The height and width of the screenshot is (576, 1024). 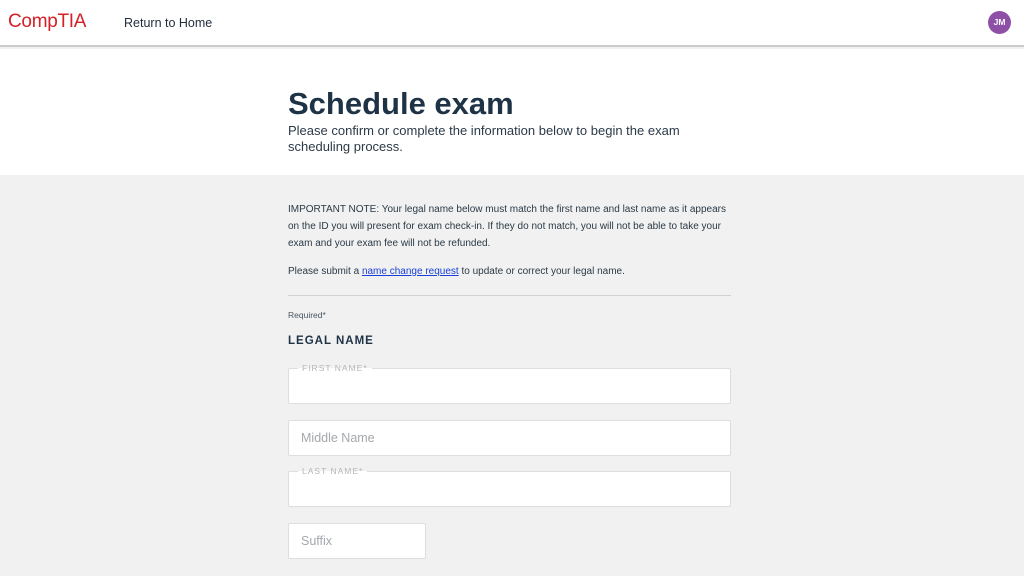 I want to click on submit-suffix-text: to update or correct your legal name., so click(x=541, y=271).